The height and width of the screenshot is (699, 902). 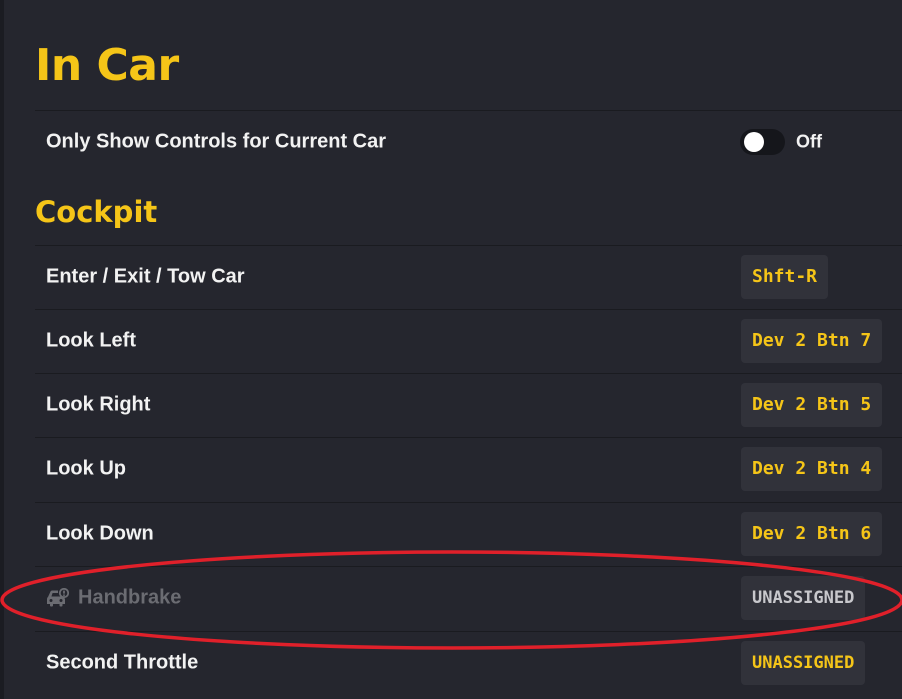 I want to click on control-row: Look Right Dev 2 Btn 5, so click(x=468, y=404).